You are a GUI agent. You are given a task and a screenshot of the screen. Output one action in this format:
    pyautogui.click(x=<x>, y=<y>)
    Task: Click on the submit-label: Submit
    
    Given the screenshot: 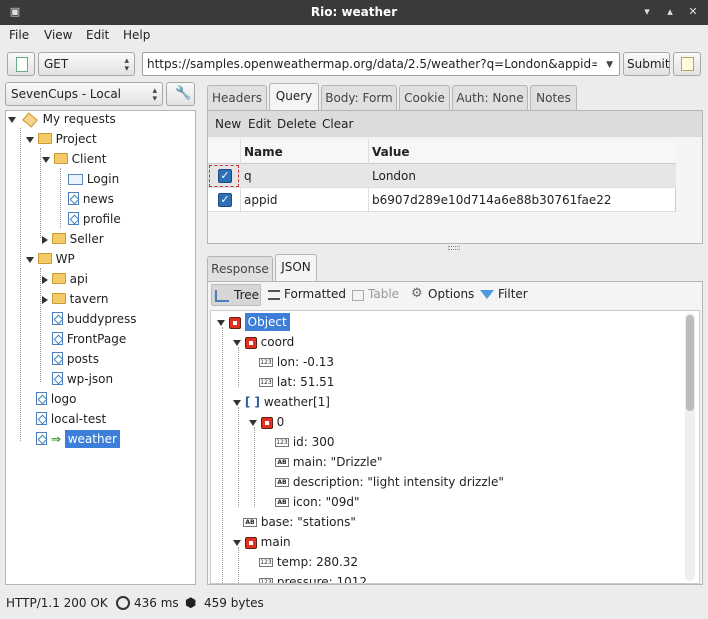 What is the action you would take?
    pyautogui.click(x=648, y=64)
    